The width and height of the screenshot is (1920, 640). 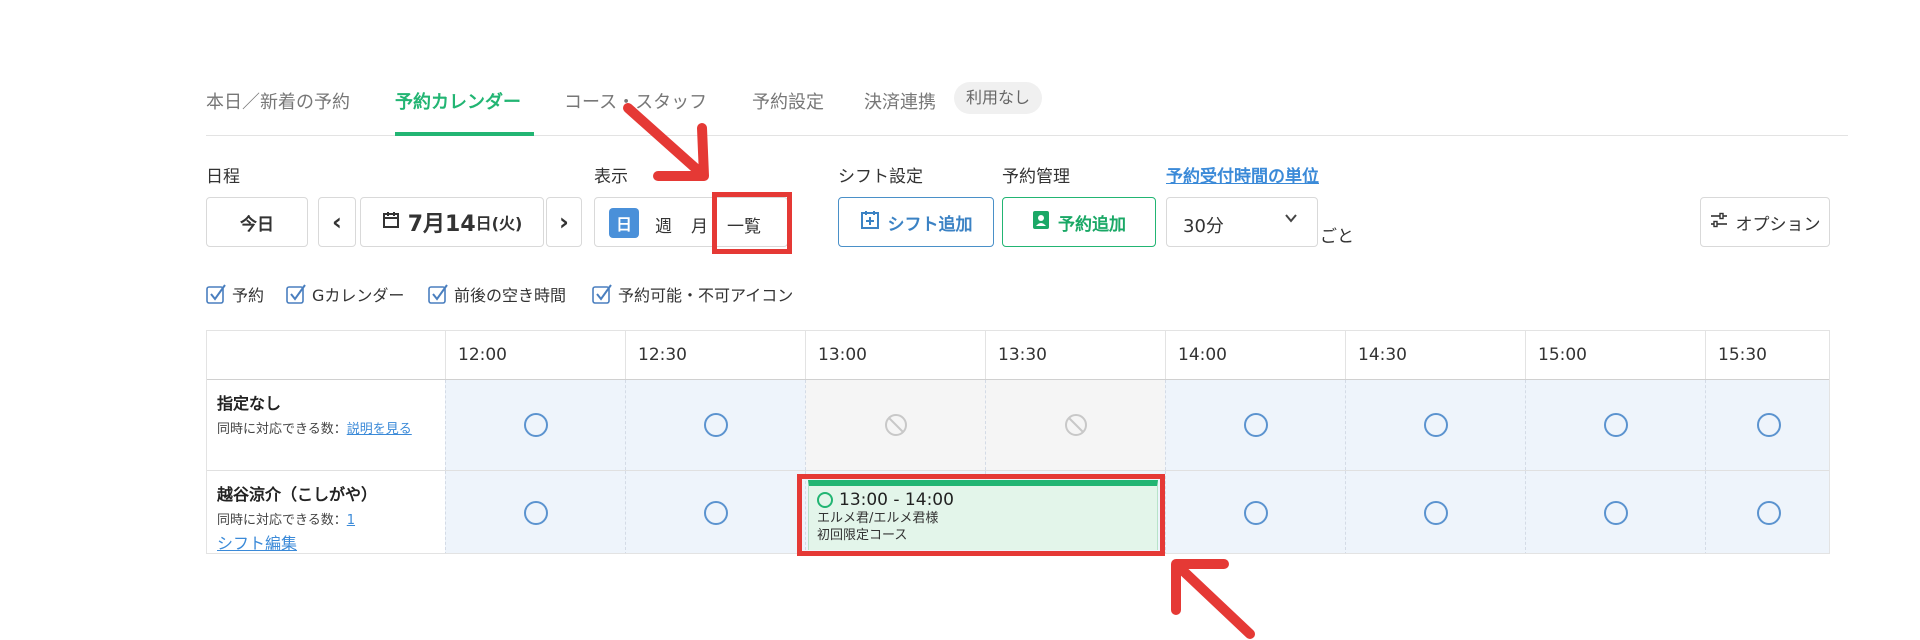 I want to click on annotation-highlight-reservation, so click(x=981, y=515).